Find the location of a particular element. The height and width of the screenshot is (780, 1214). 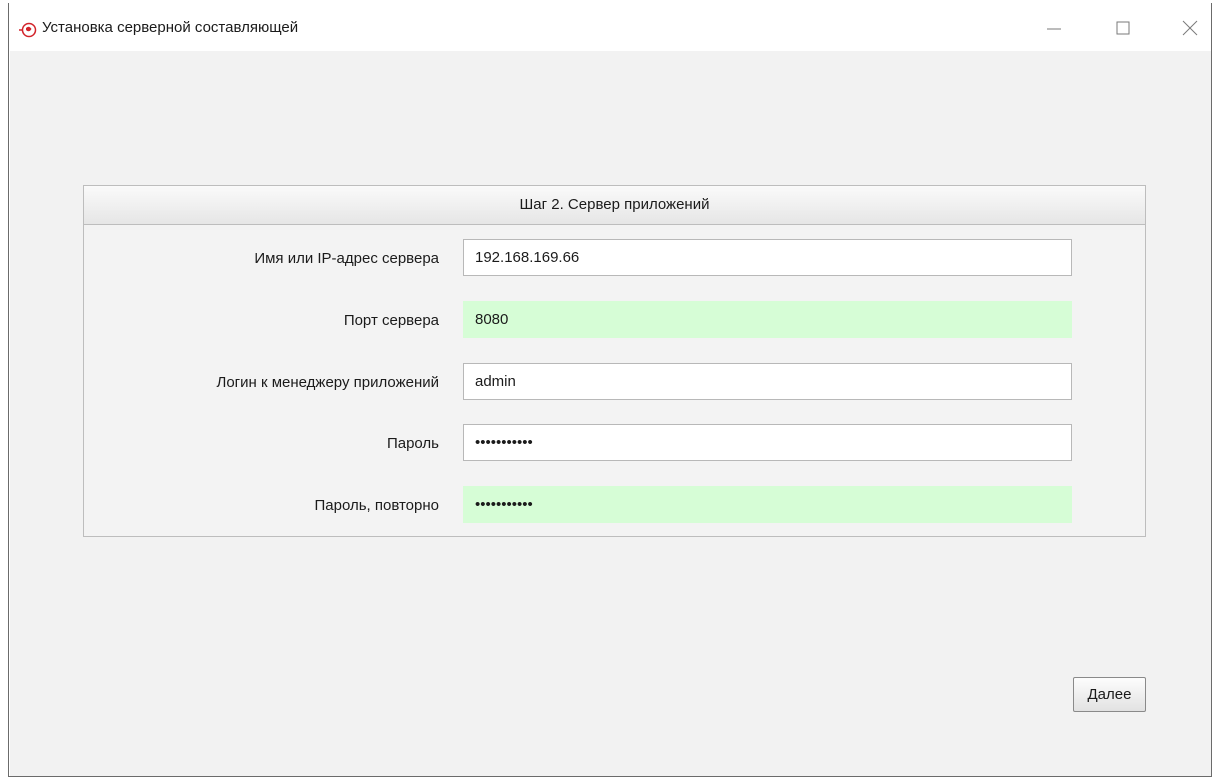

maximize-icon is located at coordinates (1123, 28).